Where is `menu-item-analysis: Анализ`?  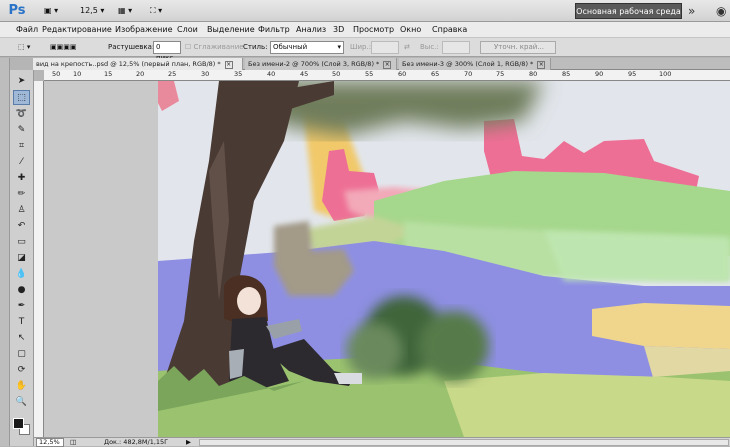
menu-item-analysis: Анализ is located at coordinates (311, 30).